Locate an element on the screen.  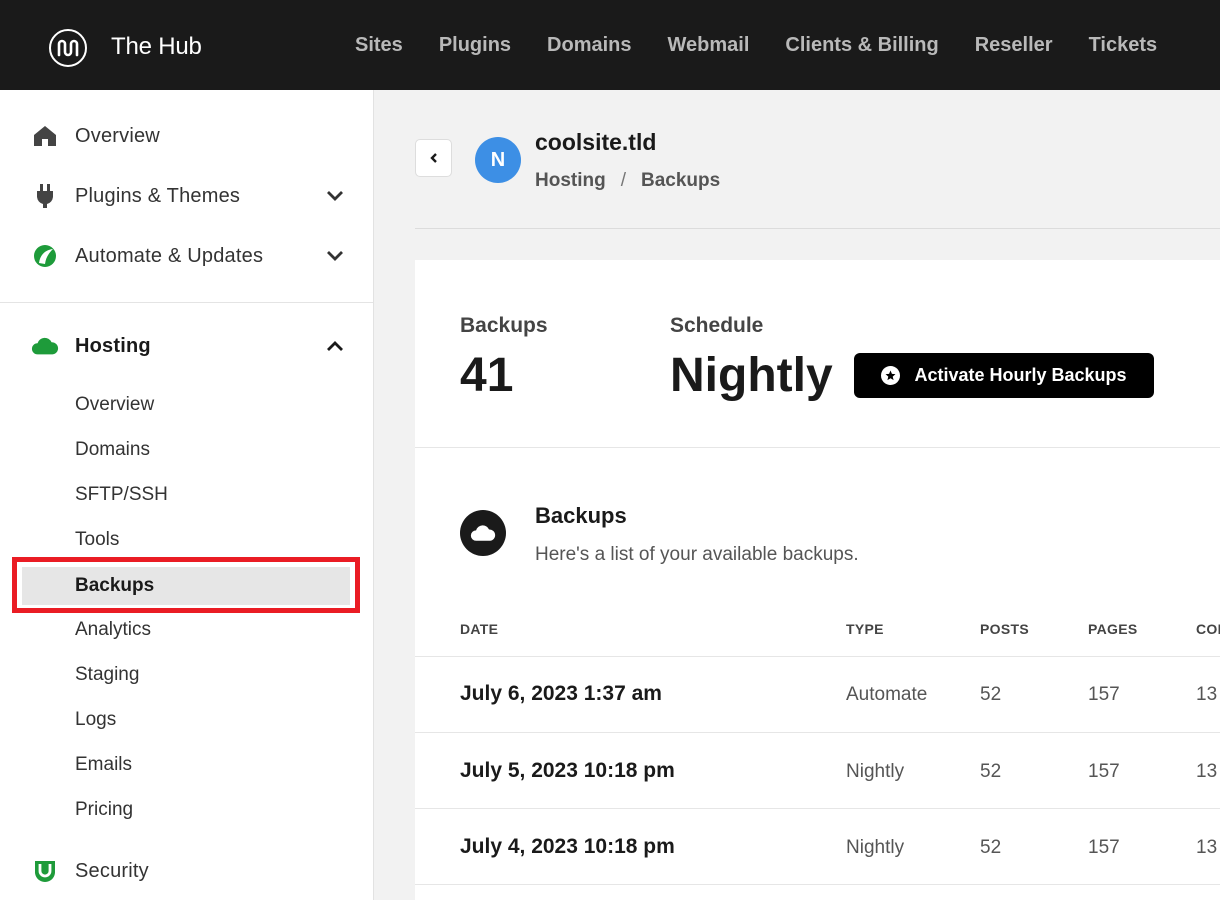
row-type: Automate is located at coordinates (887, 694).